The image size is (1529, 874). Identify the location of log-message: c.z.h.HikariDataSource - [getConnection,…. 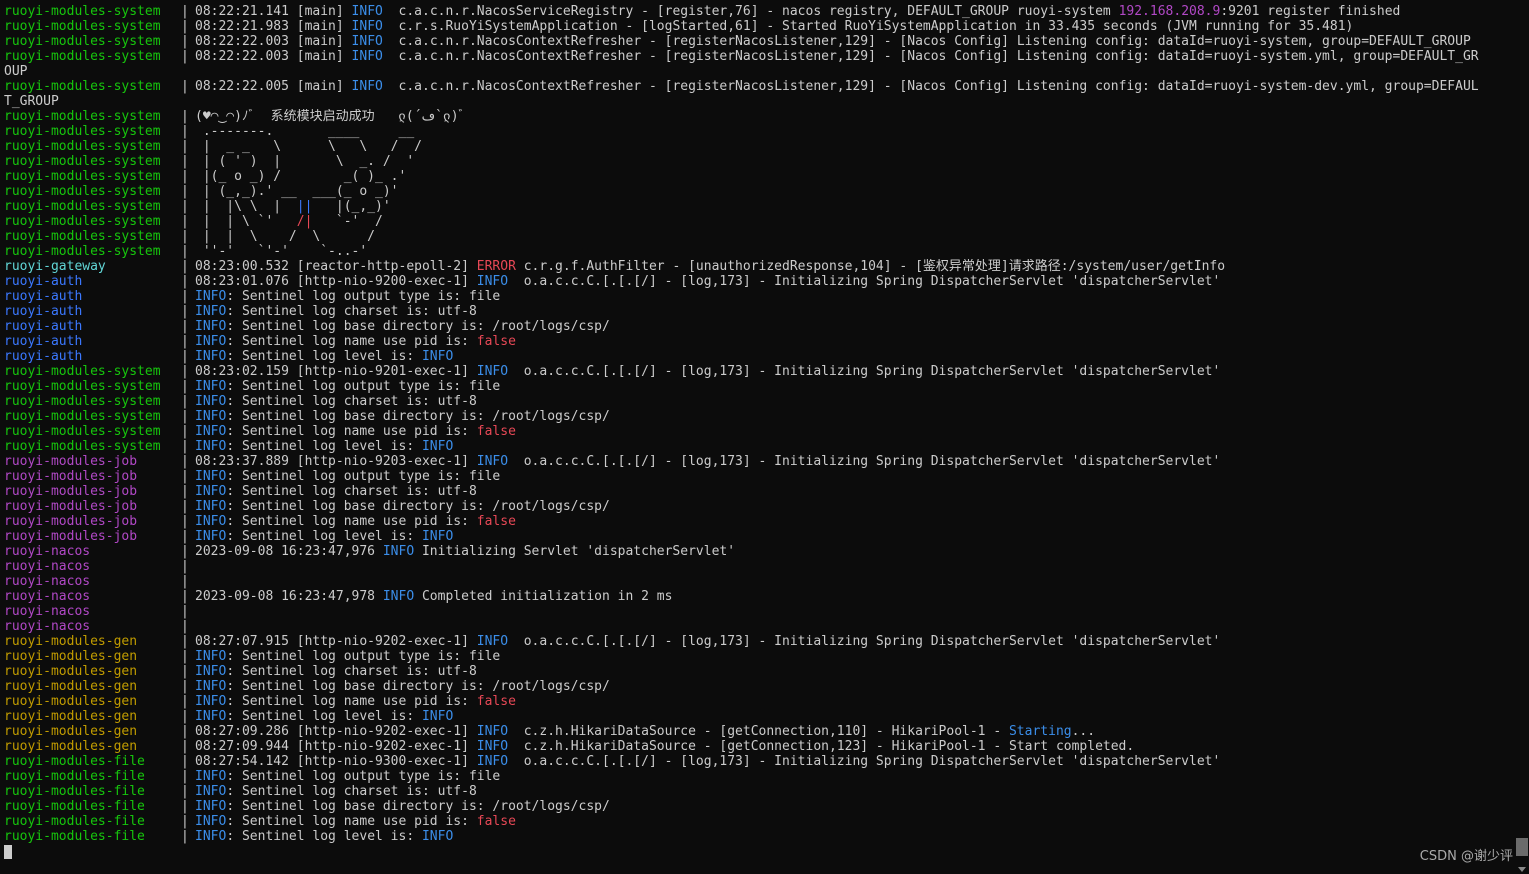
(758, 731).